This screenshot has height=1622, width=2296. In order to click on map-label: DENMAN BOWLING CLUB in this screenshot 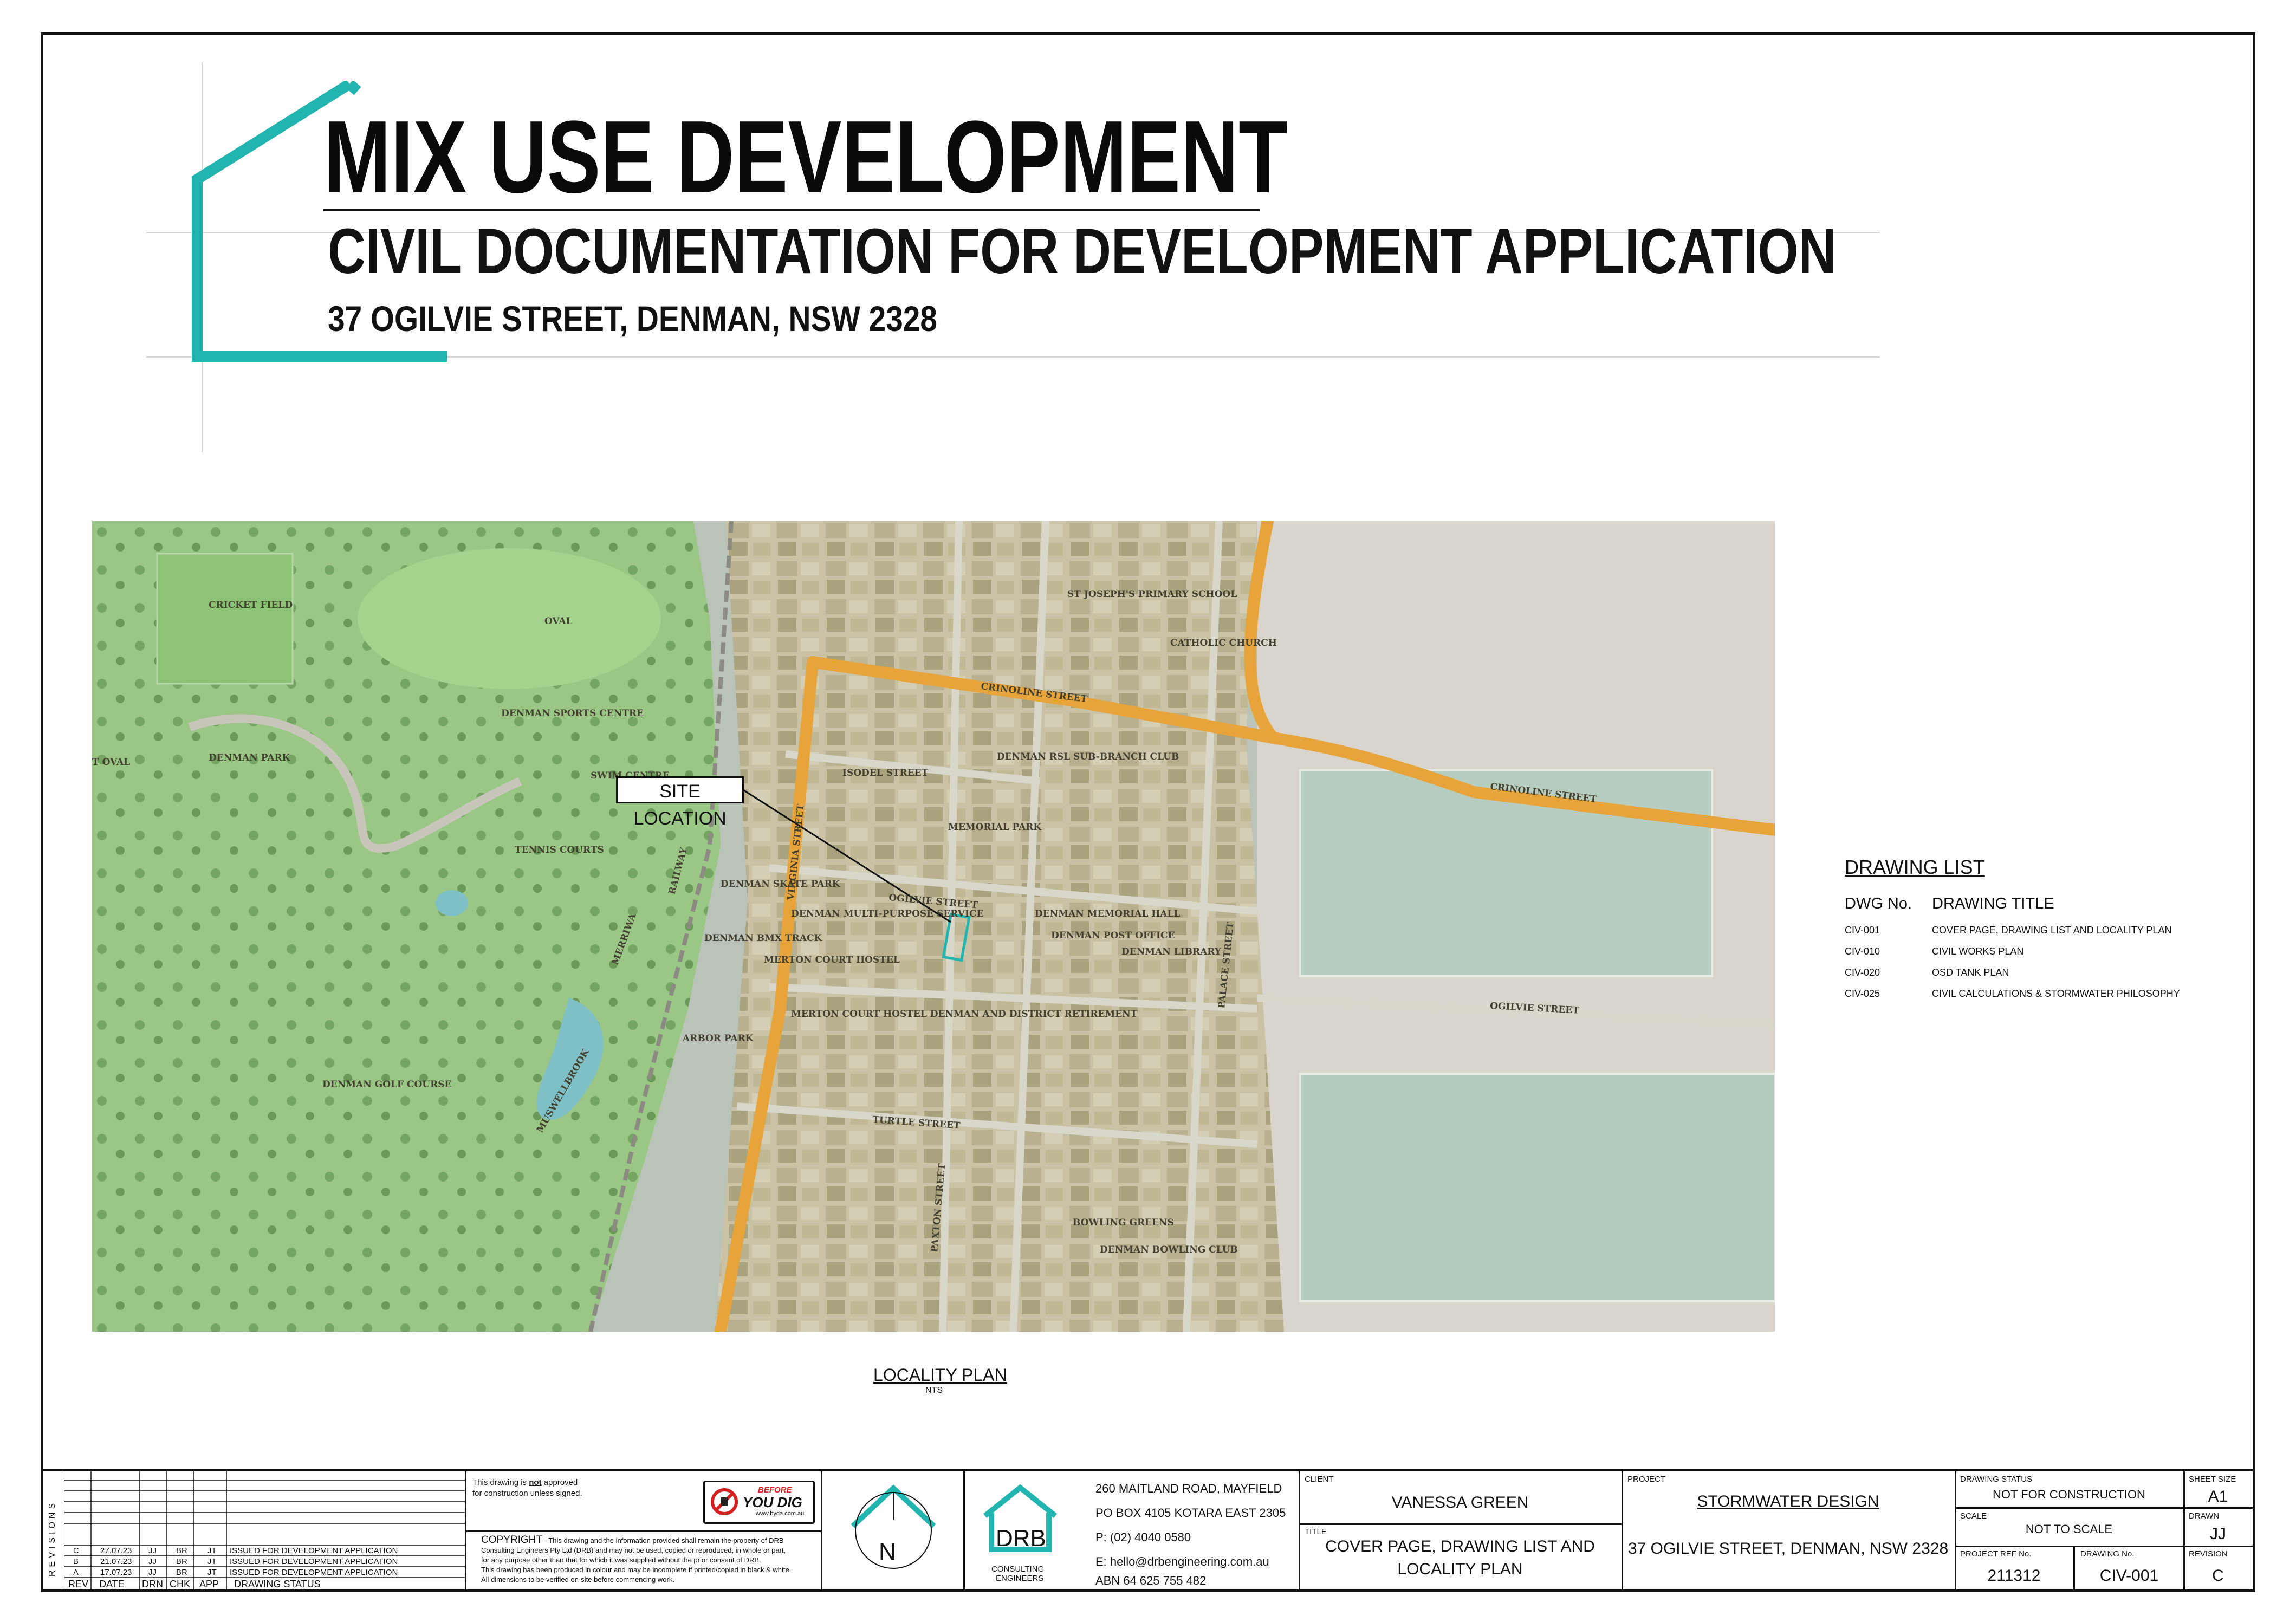, I will do `click(1169, 1250)`.